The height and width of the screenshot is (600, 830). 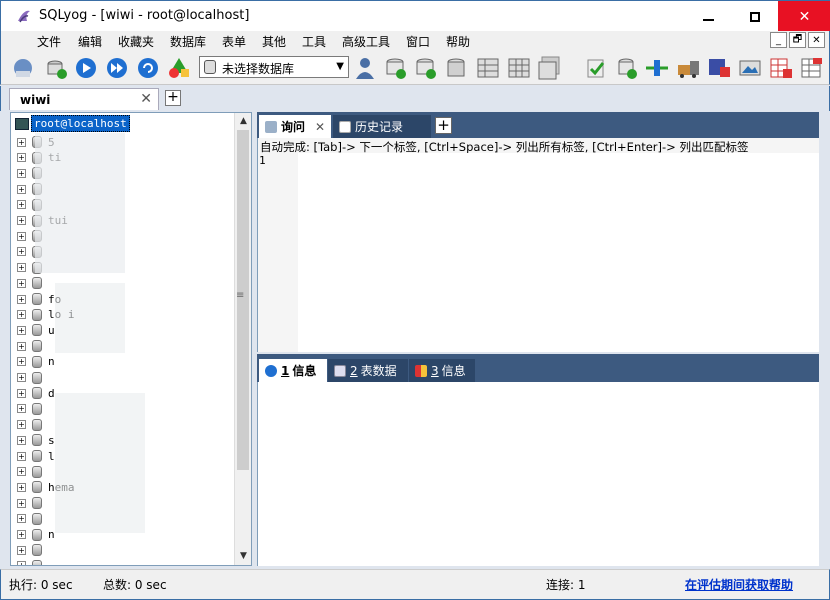 I want to click on help-link: 在评估期间获取帮助, so click(x=739, y=584).